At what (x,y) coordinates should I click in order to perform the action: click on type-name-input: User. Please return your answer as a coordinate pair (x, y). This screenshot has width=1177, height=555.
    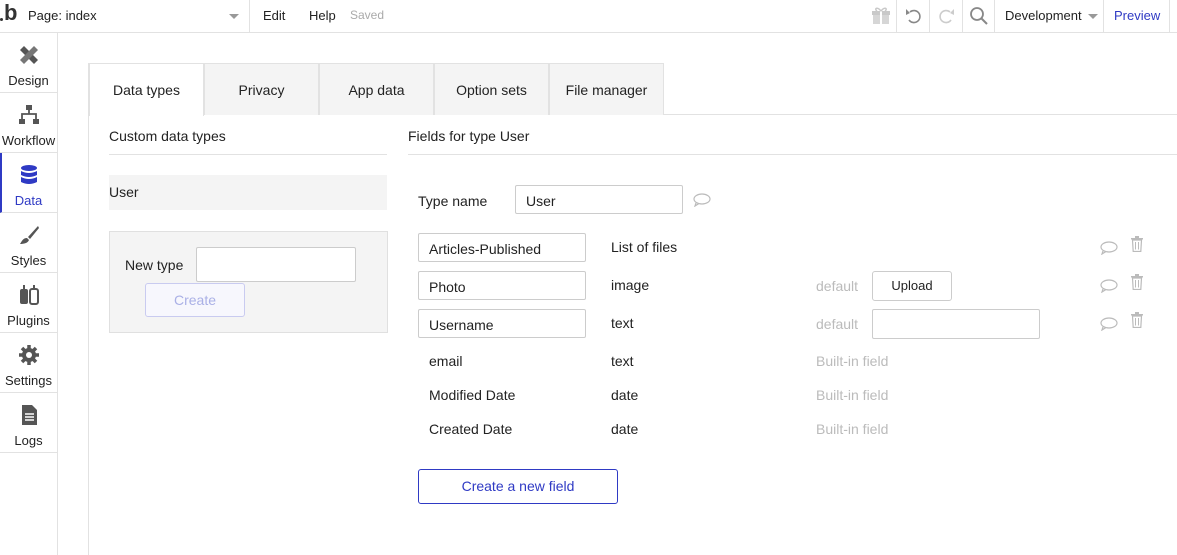
    Looking at the image, I should click on (599, 199).